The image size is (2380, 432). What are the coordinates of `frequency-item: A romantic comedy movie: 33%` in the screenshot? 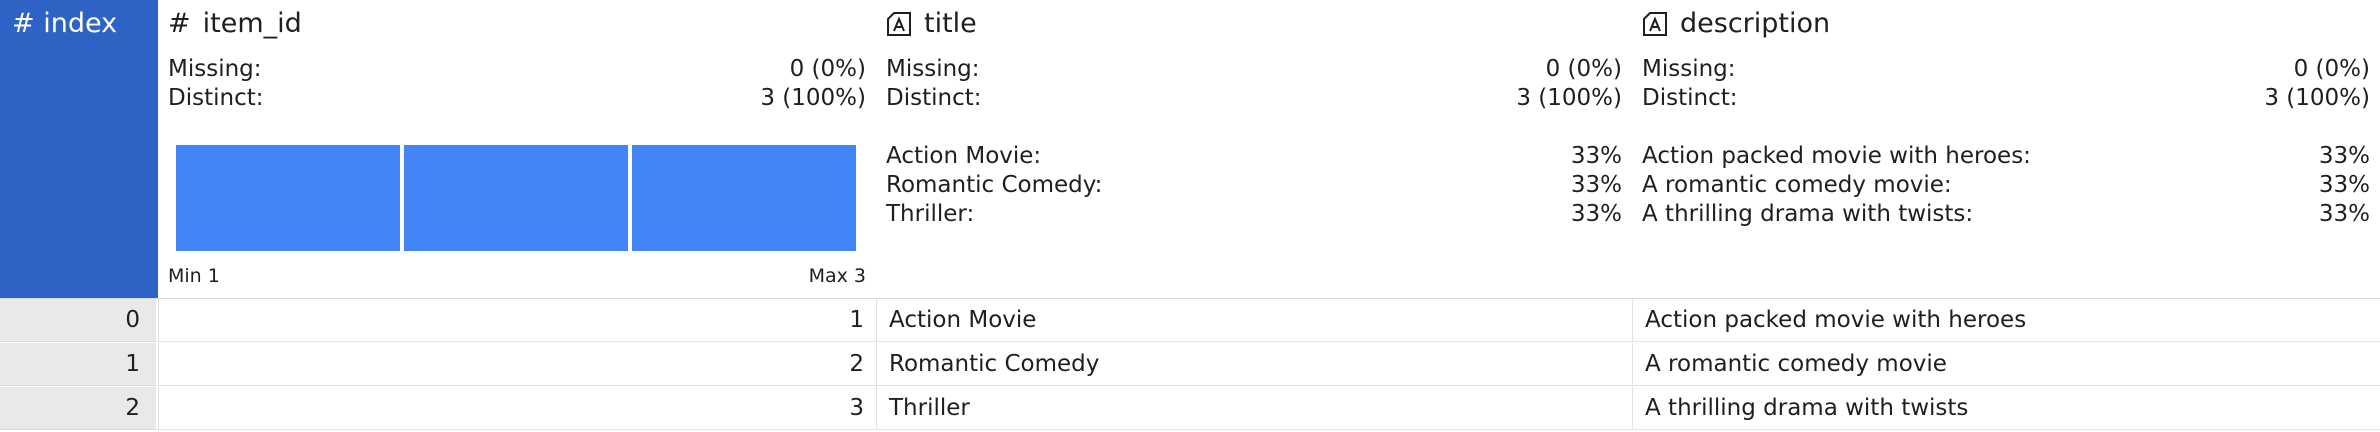 It's located at (2006, 185).